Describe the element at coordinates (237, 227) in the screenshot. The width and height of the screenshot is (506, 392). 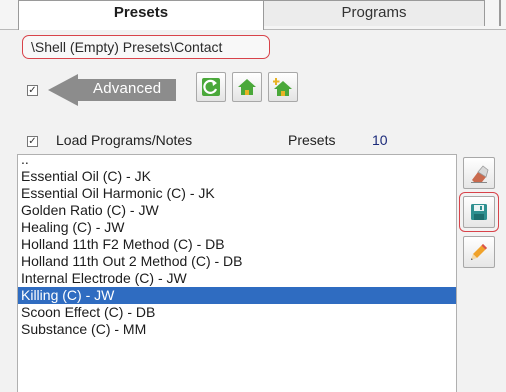
I see `list-item: Healing (C) - JW` at that location.